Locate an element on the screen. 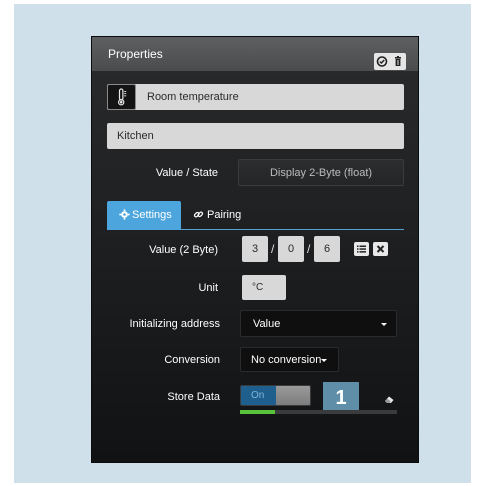  toggle-knob is located at coordinates (293, 395).